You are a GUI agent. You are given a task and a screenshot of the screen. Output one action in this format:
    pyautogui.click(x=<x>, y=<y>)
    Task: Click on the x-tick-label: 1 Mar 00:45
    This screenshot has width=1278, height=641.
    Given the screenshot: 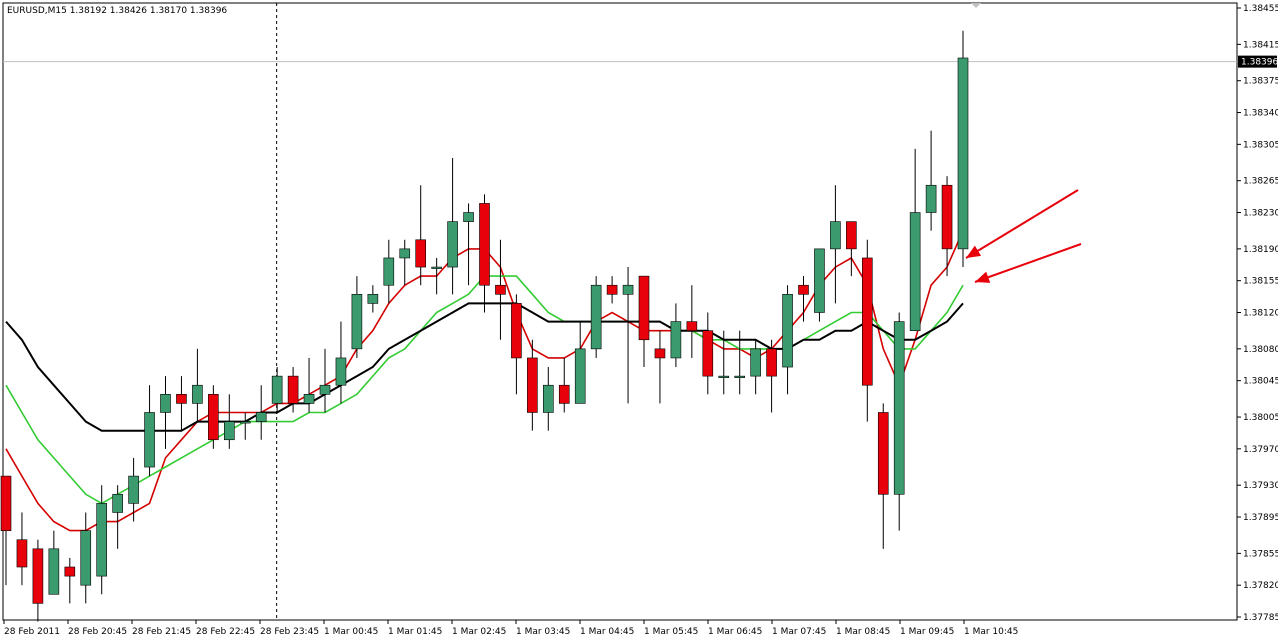 What is the action you would take?
    pyautogui.click(x=351, y=632)
    